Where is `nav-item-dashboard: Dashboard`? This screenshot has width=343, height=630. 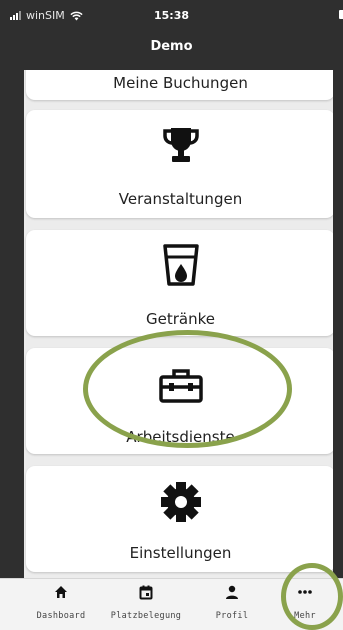
nav-item-dashboard: Dashboard is located at coordinates (61, 602).